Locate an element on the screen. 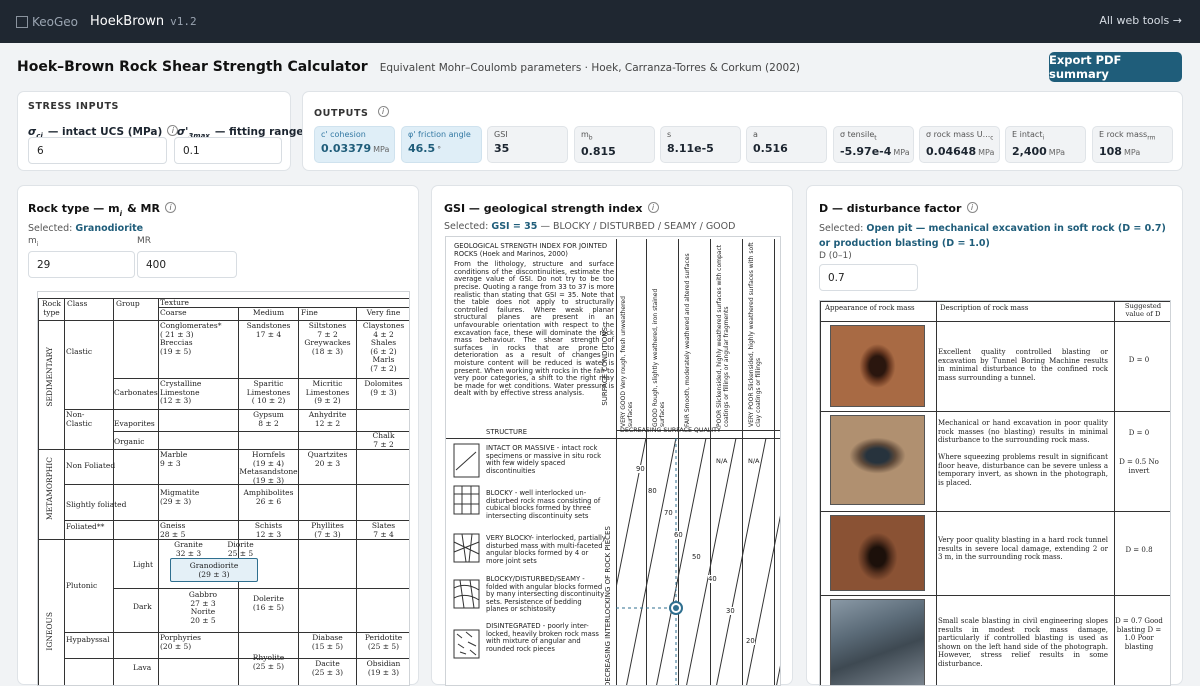  ucs-input: 6 is located at coordinates (97, 150).